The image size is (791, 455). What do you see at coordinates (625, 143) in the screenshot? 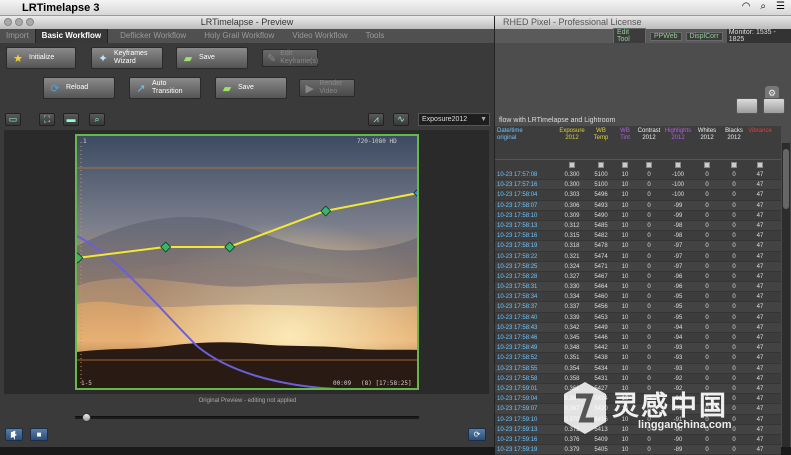
I see `column-header: WB Tint` at bounding box center [625, 143].